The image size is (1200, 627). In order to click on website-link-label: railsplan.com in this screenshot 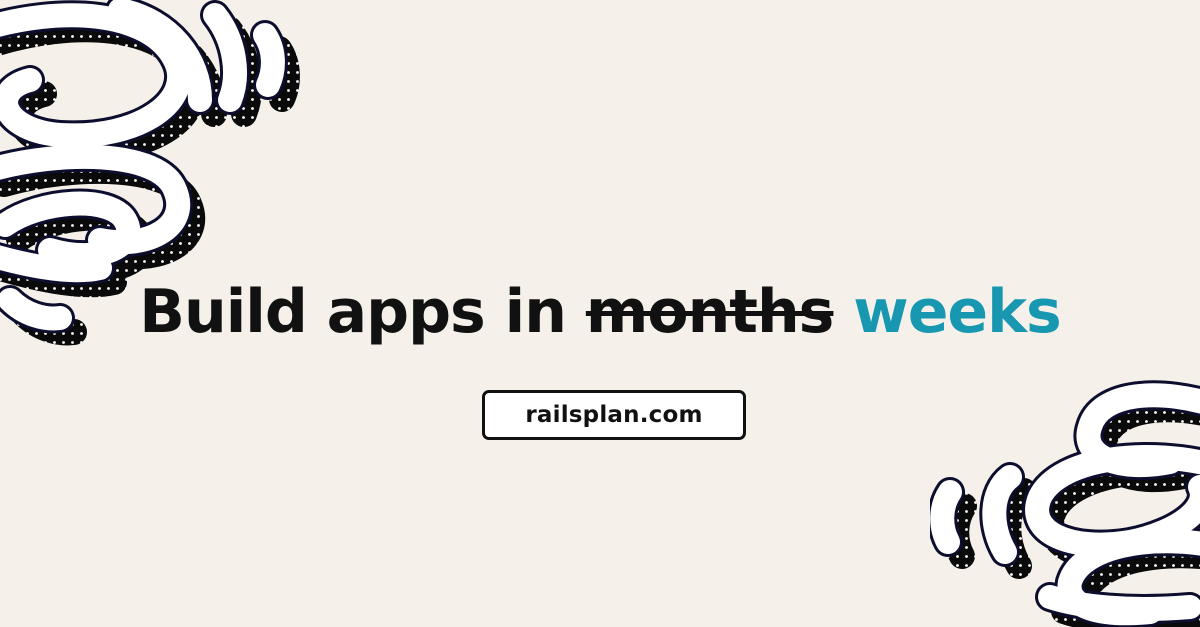, I will do `click(614, 415)`.